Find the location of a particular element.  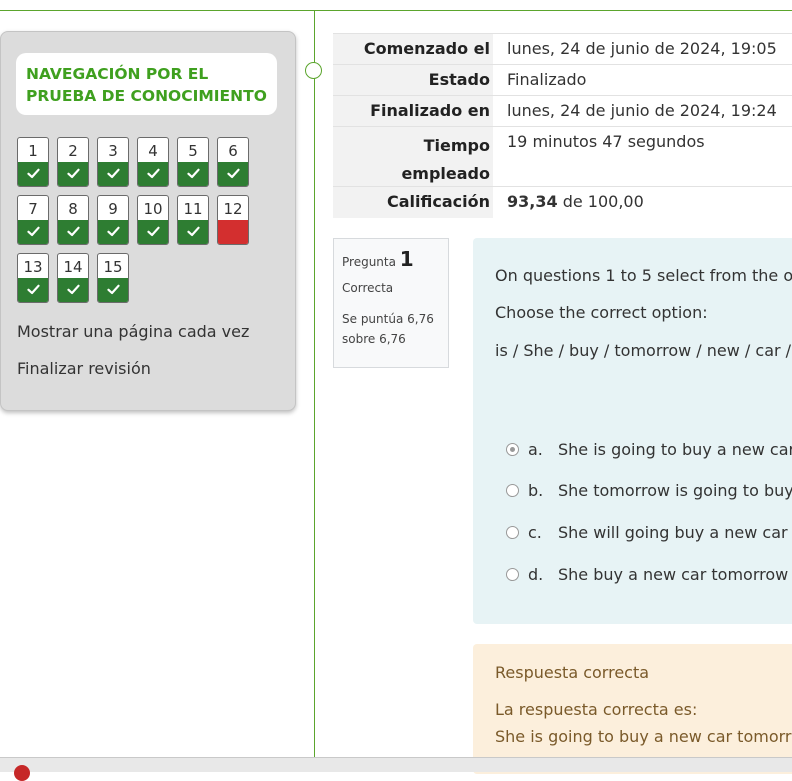

quiz-nav-number: 3 is located at coordinates (113, 151).